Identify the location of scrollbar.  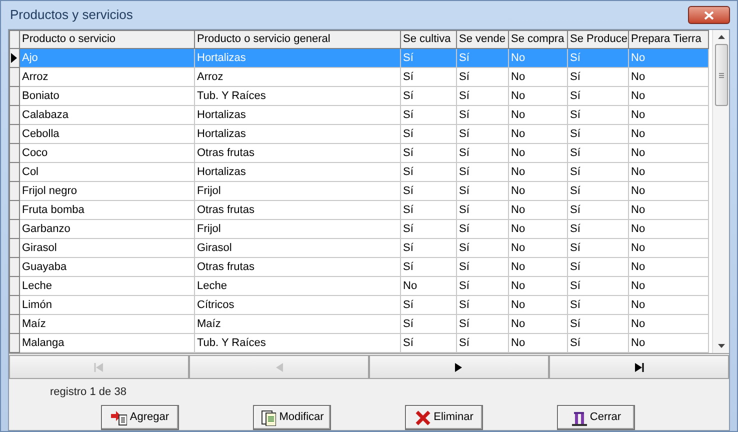
(720, 191).